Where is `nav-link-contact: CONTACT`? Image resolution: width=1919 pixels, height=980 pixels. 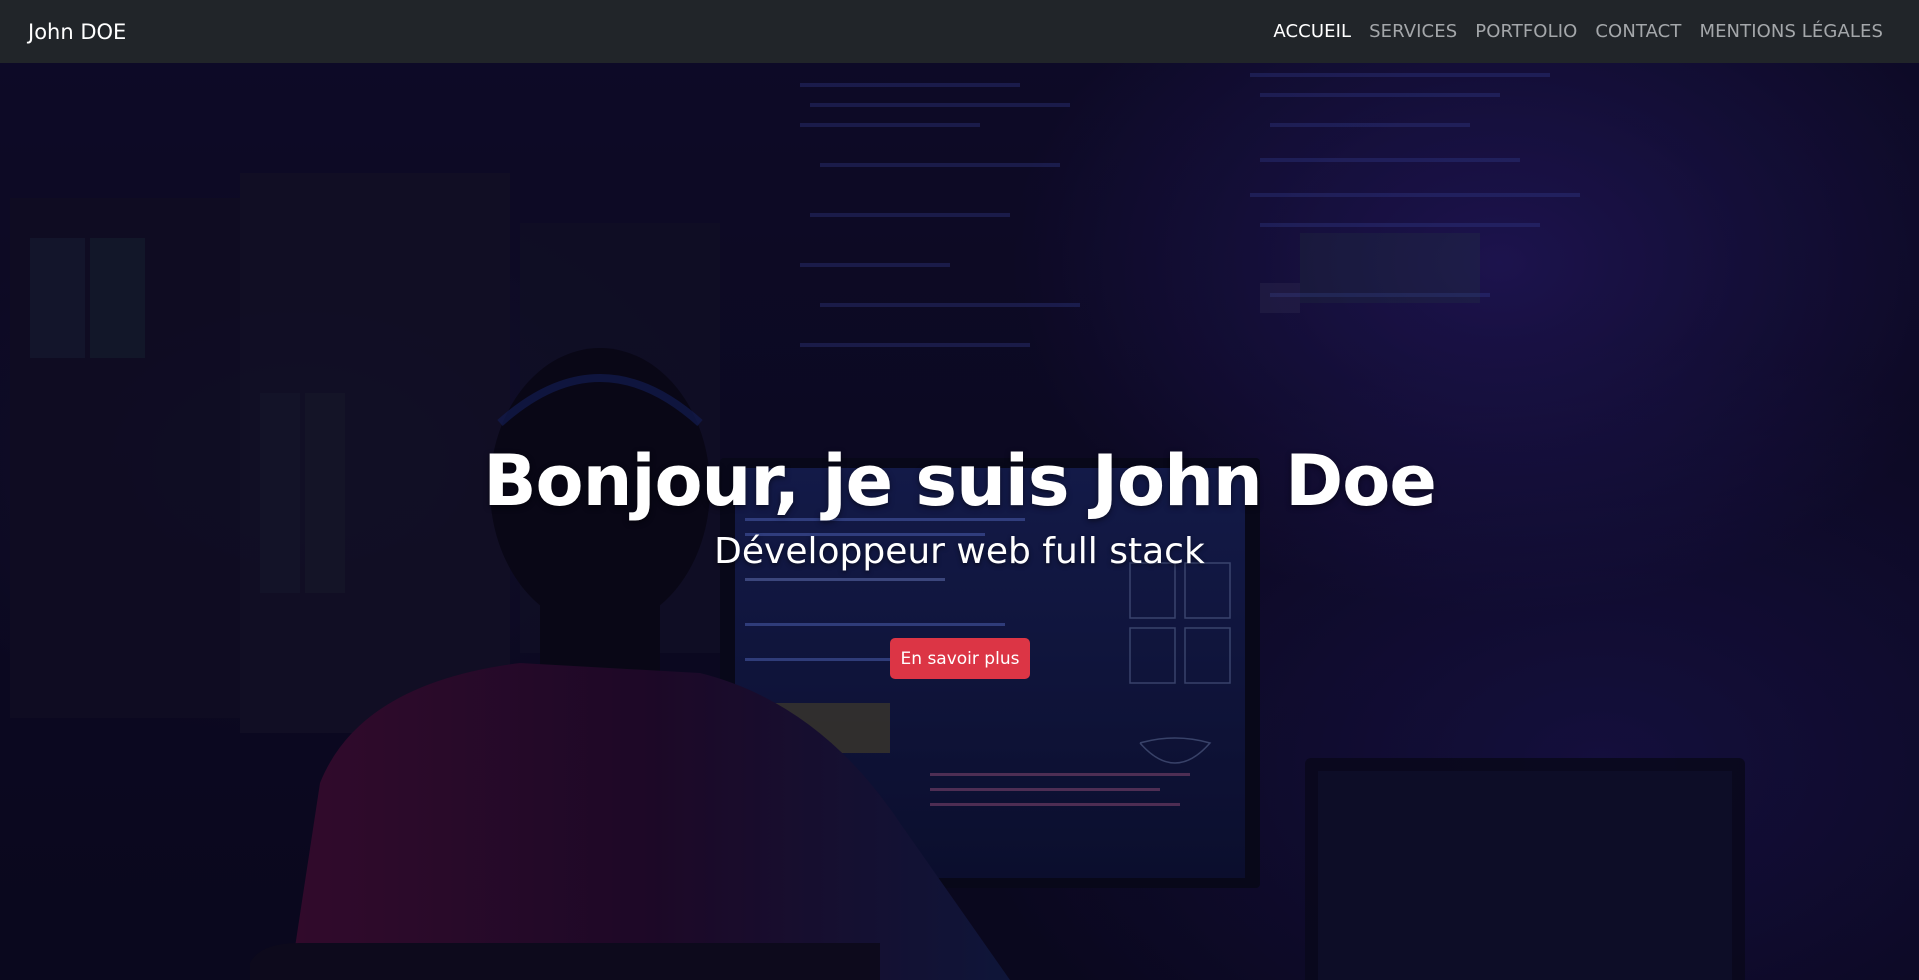
nav-link-contact: CONTACT is located at coordinates (1638, 31).